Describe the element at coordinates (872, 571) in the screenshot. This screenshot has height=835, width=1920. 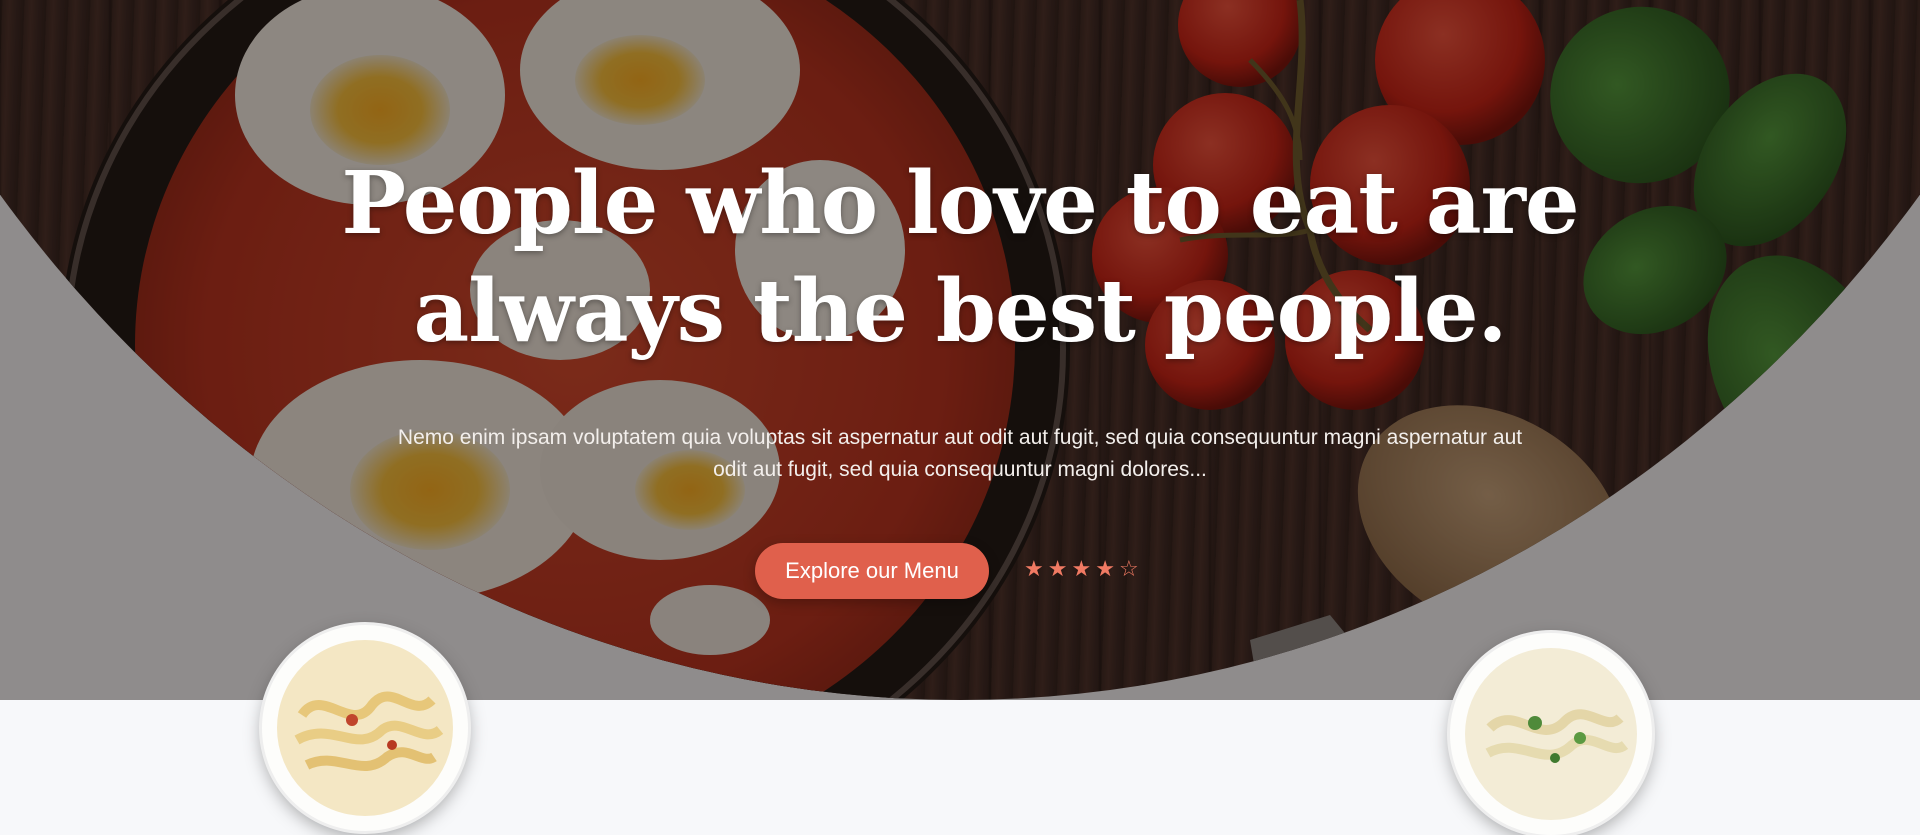
I see `explore-menu-button: Explore our Menu` at that location.